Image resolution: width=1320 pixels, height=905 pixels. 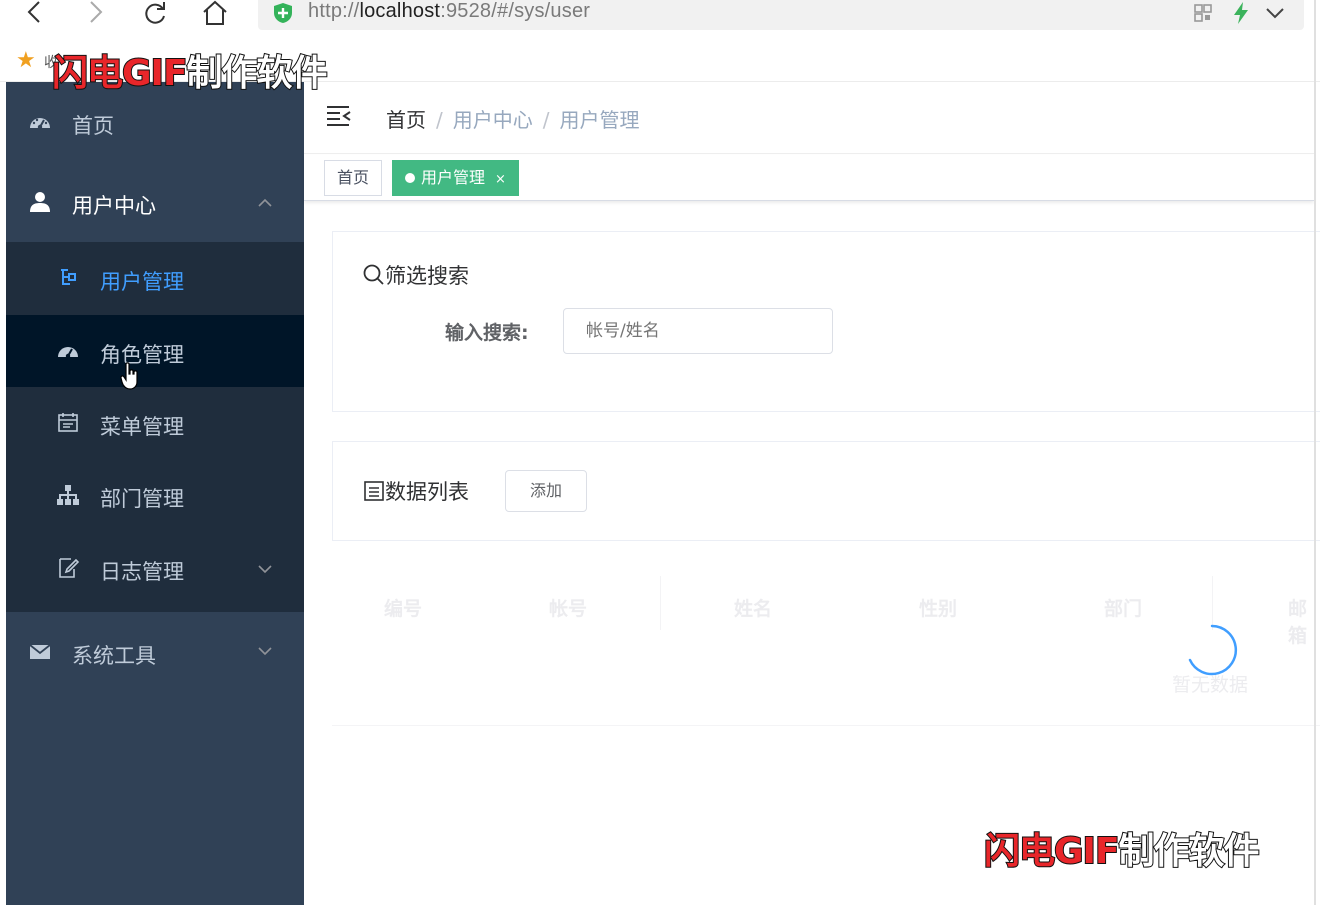 I want to click on sidebar-item-log-management: 日志管理, so click(x=155, y=568).